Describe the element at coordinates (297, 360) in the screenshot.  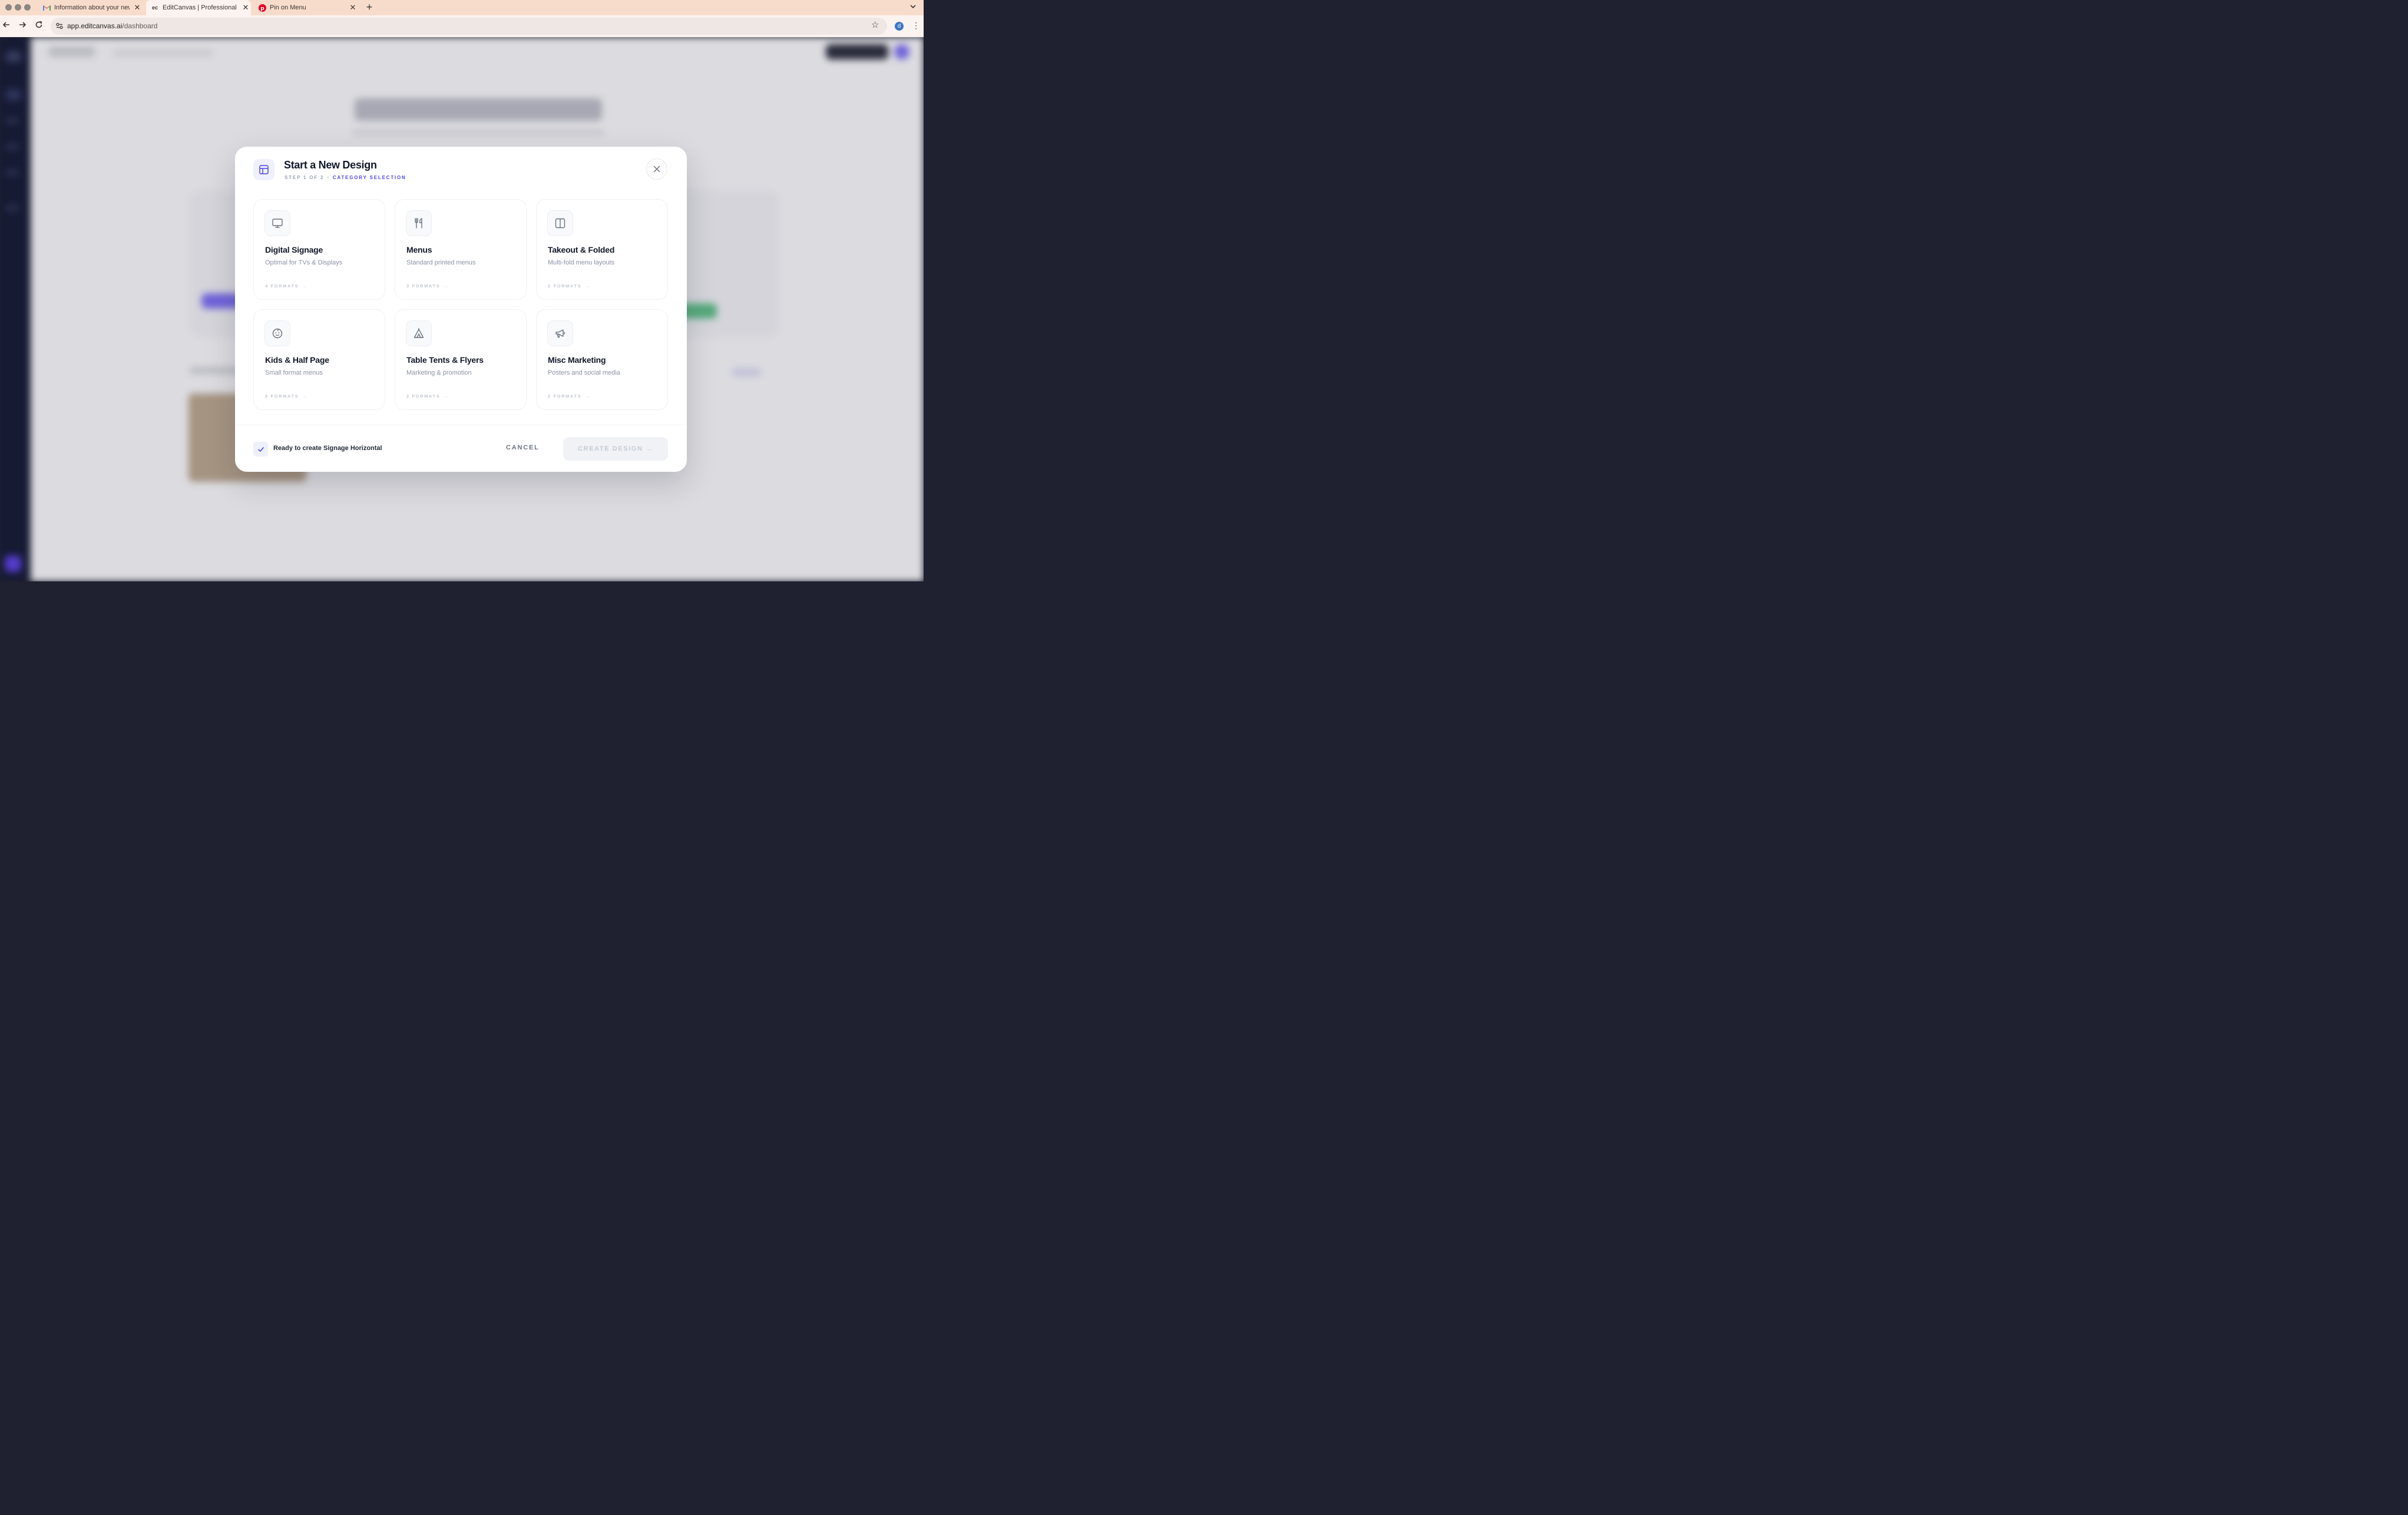
I see `category-title: Kids & Half Page` at that location.